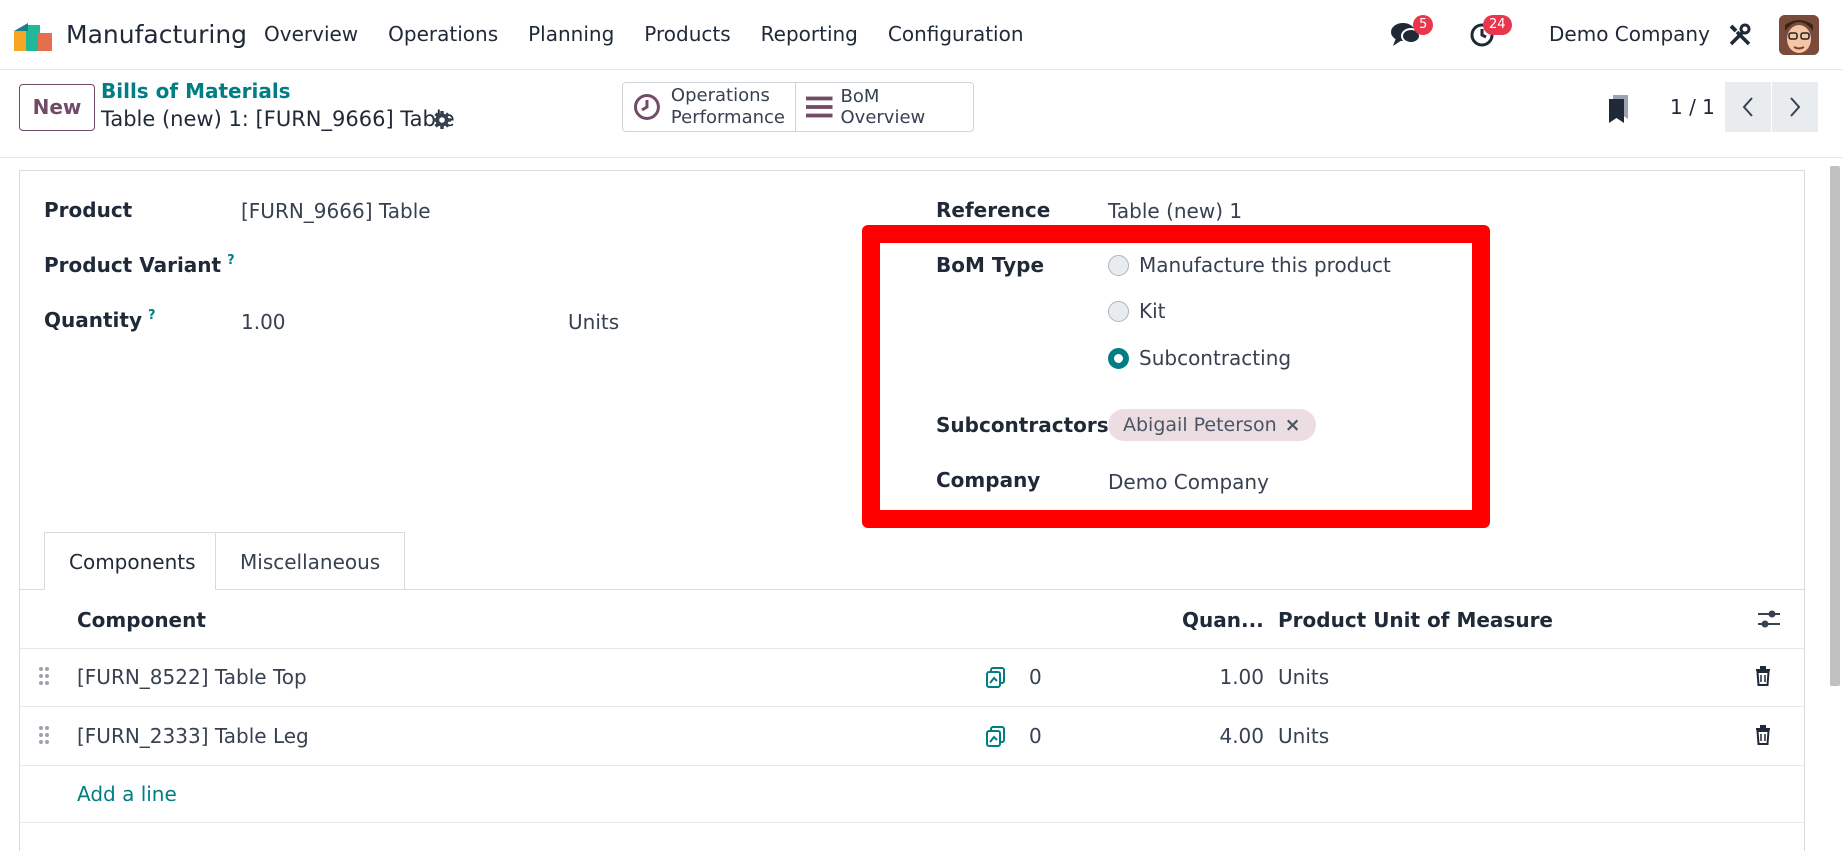  Describe the element at coordinates (1799, 35) in the screenshot. I see `user-avatar` at that location.